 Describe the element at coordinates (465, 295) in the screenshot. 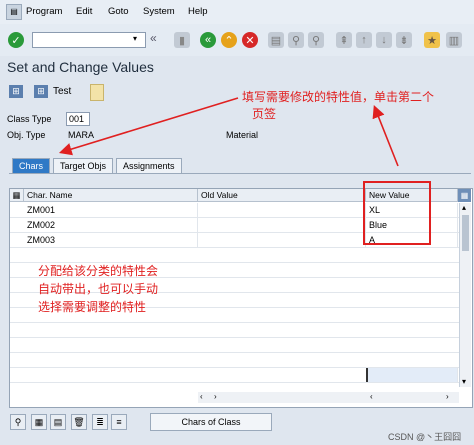

I see `vertical-scrollbar: ▴ ▾` at that location.